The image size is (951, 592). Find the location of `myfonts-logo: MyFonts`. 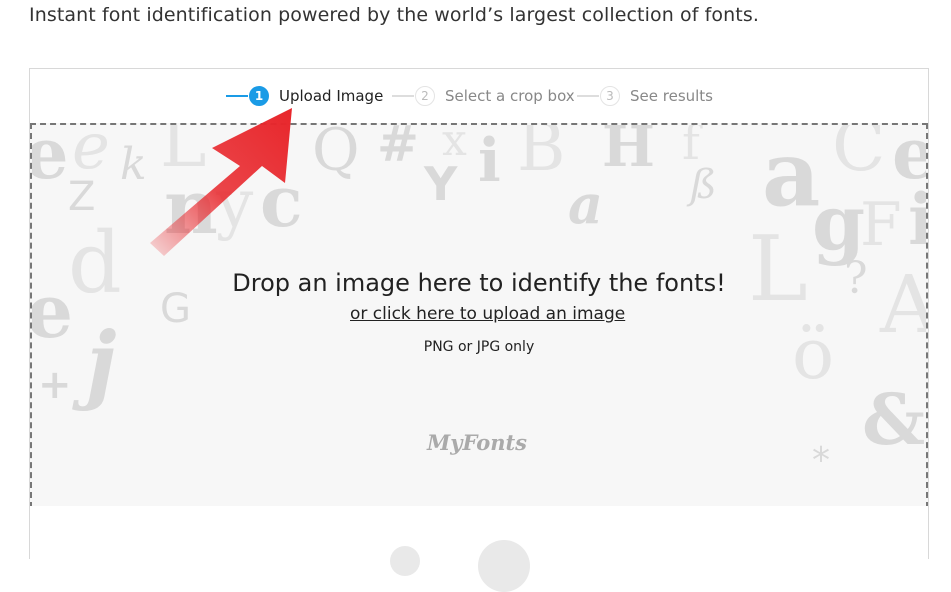

myfonts-logo: MyFonts is located at coordinates (477, 442).